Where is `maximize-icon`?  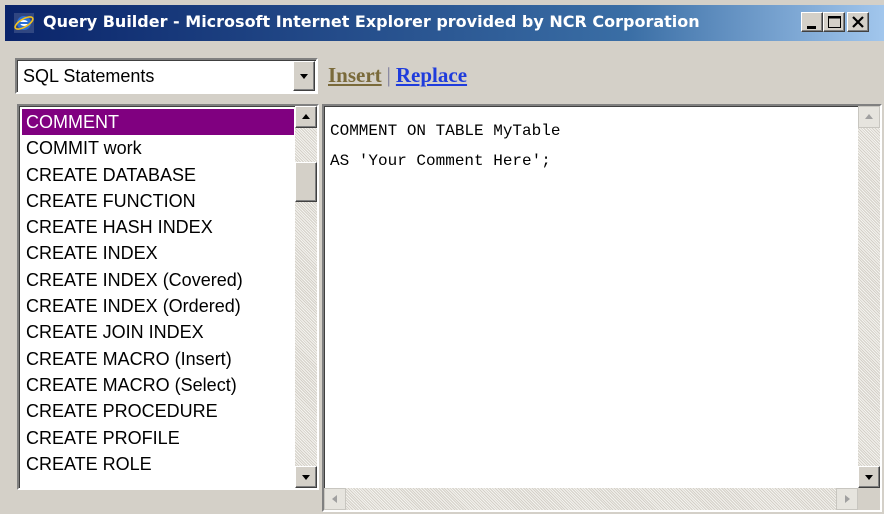 maximize-icon is located at coordinates (834, 22).